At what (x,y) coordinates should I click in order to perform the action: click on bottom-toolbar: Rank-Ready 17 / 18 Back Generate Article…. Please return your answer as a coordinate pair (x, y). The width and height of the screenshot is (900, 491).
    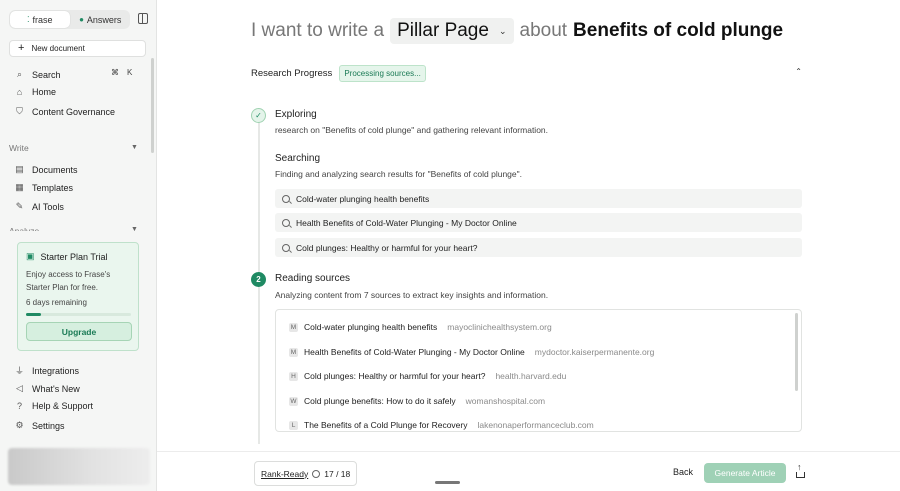
    Looking at the image, I should click on (528, 471).